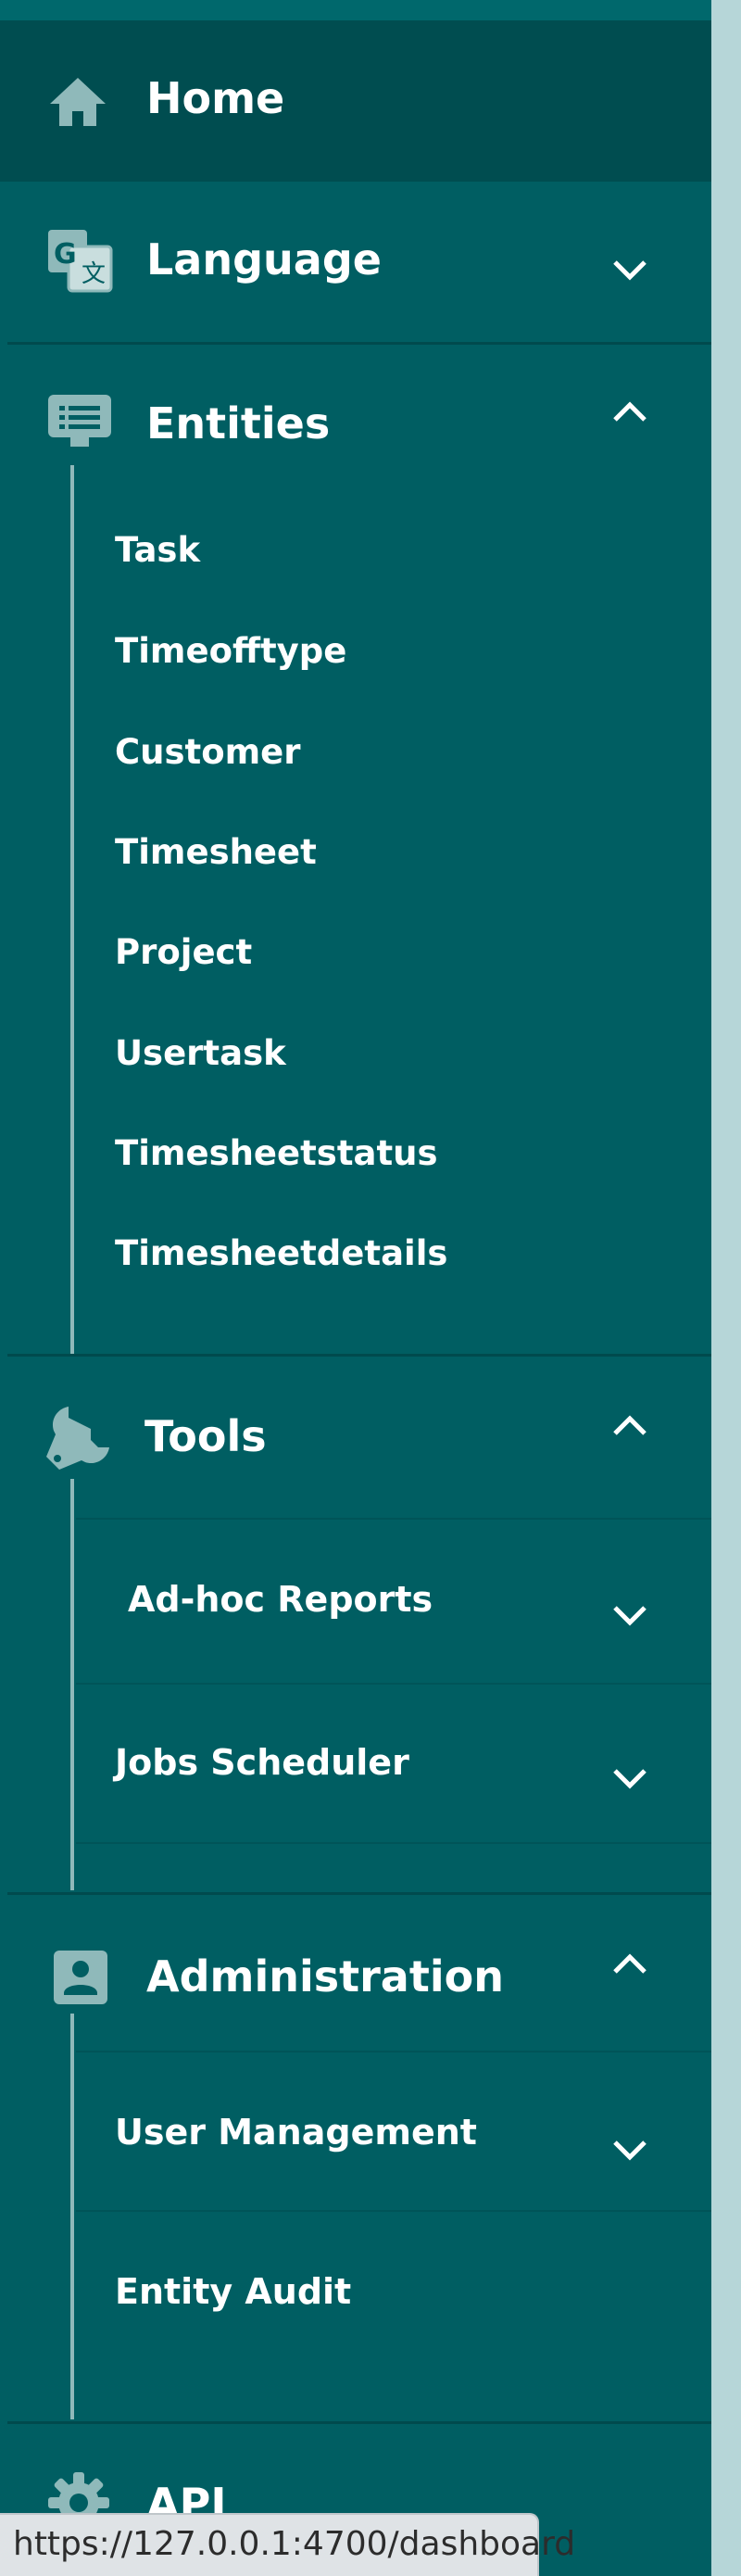 This screenshot has width=741, height=2576. What do you see at coordinates (216, 852) in the screenshot?
I see `entity-link-timesheet: Timesheet` at bounding box center [216, 852].